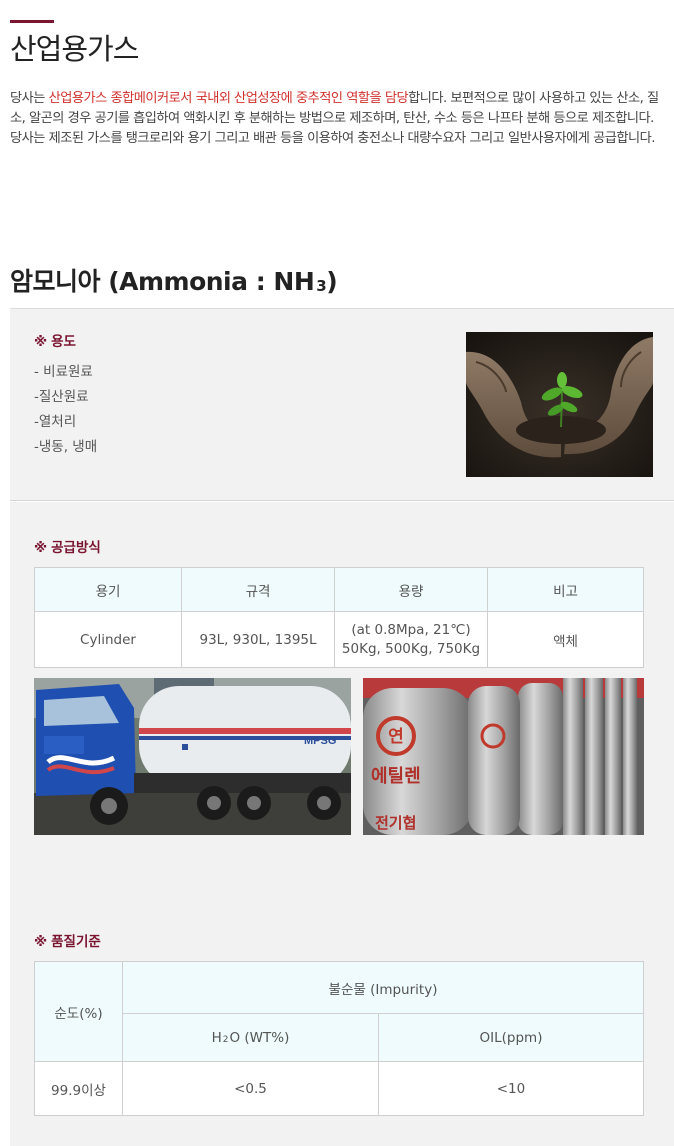  I want to click on page-title: 산업용가스, so click(74, 49).